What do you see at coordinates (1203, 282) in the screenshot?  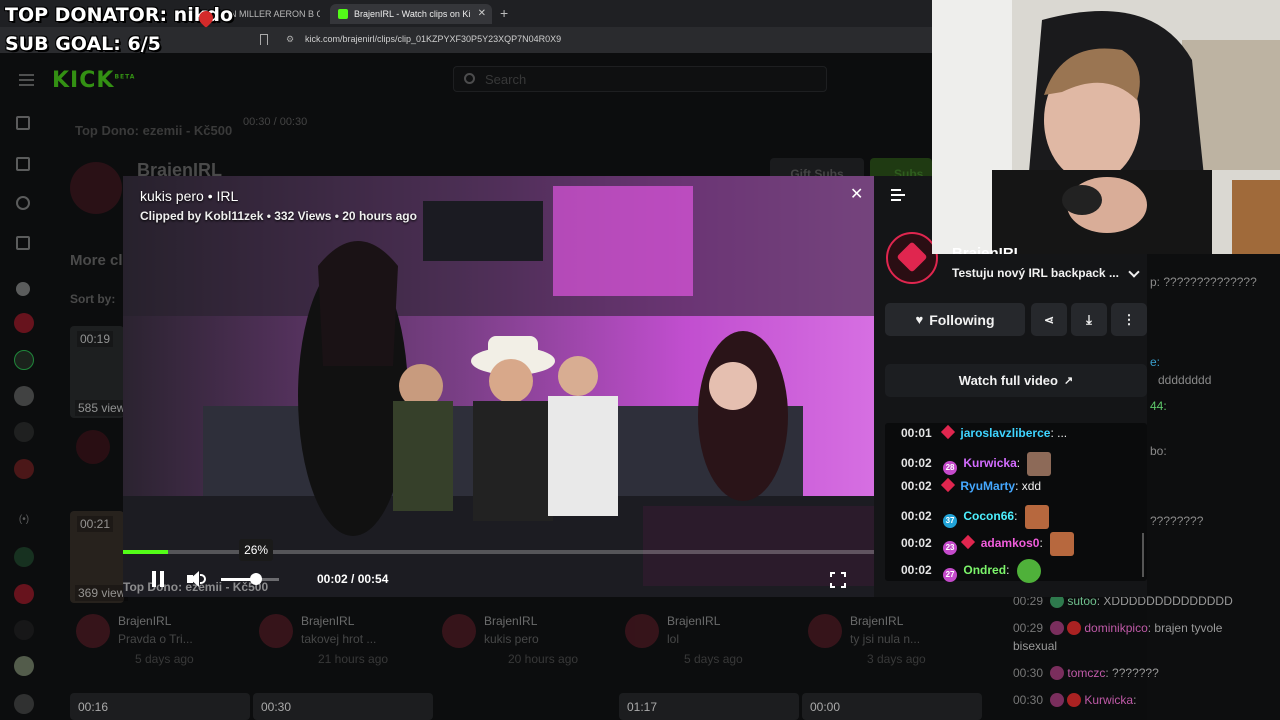 I see `right-chat-line: p: ??????????????` at bounding box center [1203, 282].